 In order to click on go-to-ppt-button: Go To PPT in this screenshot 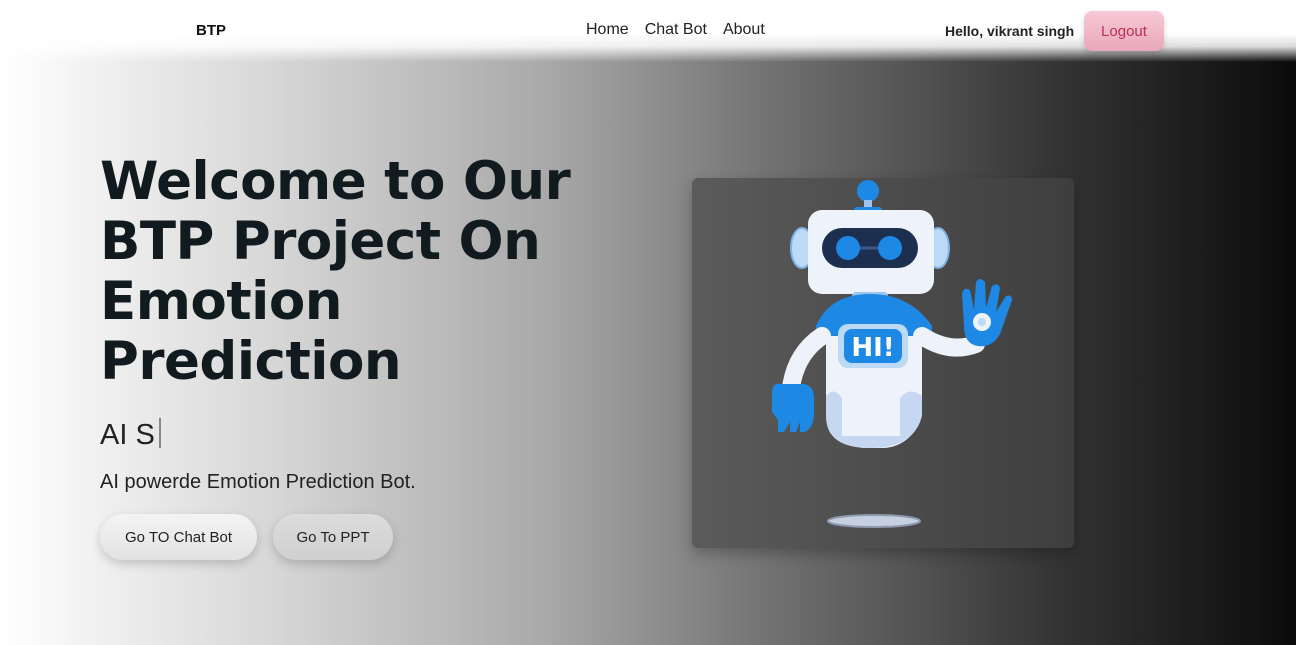, I will do `click(333, 537)`.